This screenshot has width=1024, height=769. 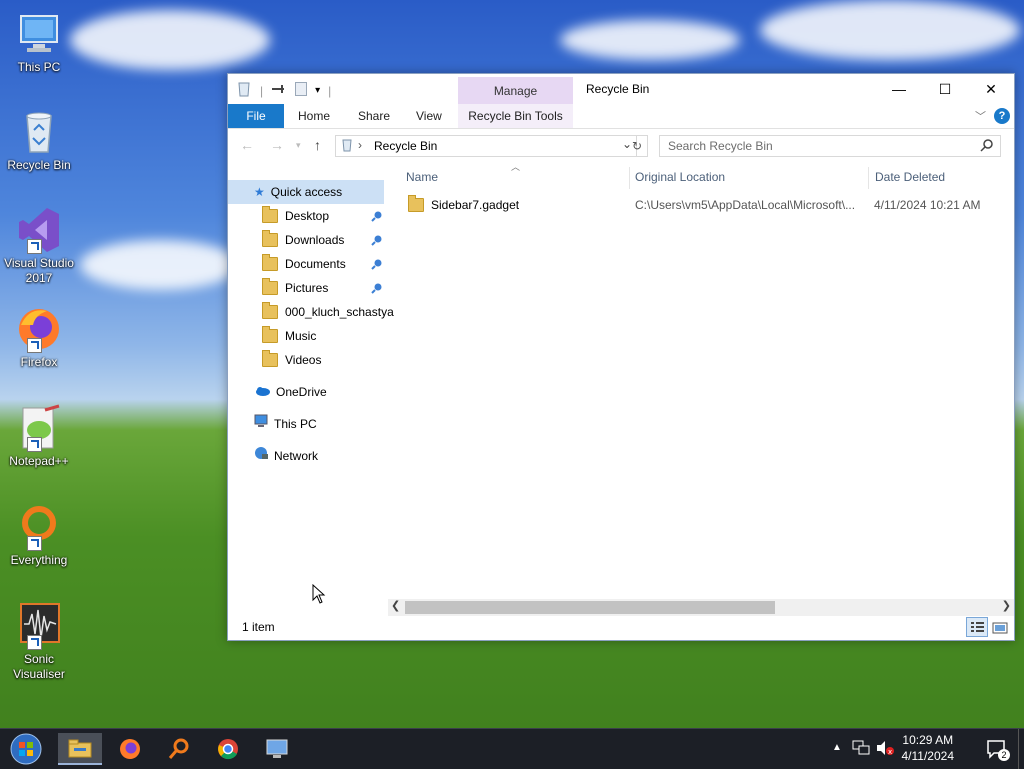 I want to click on desktop-icon-sonic-visualiser: Sonic Visualiser, so click(x=39, y=642).